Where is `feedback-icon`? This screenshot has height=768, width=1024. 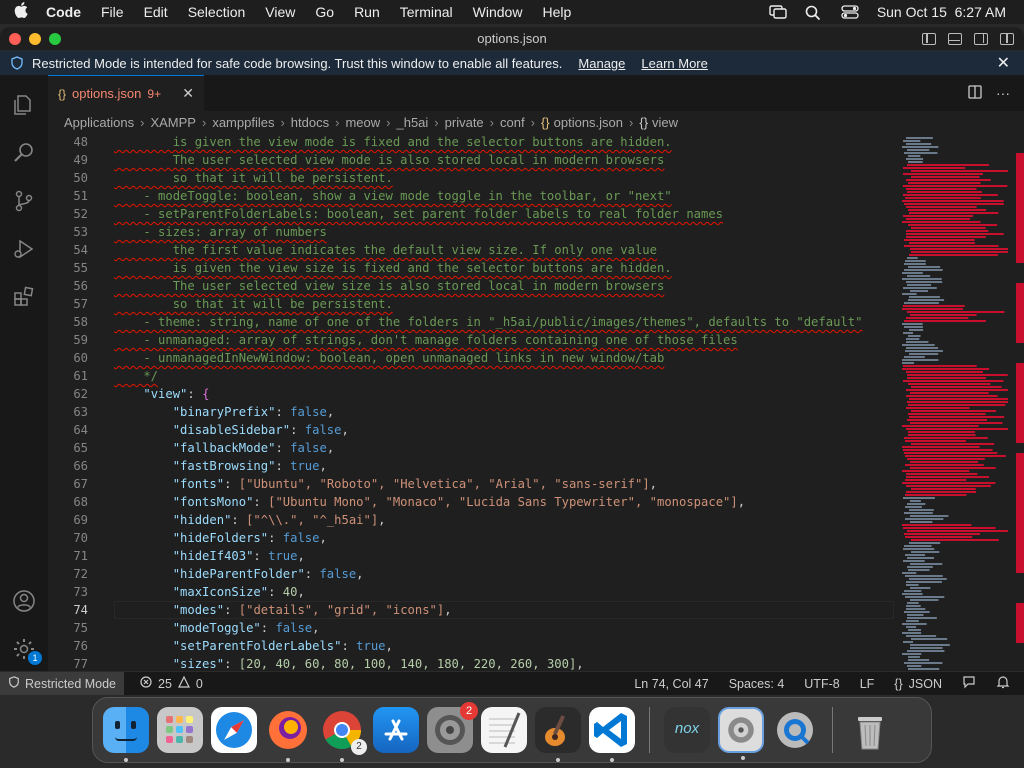 feedback-icon is located at coordinates (969, 683).